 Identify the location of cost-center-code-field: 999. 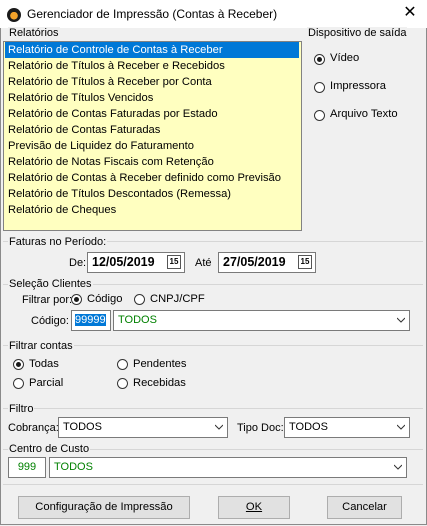
(27, 467).